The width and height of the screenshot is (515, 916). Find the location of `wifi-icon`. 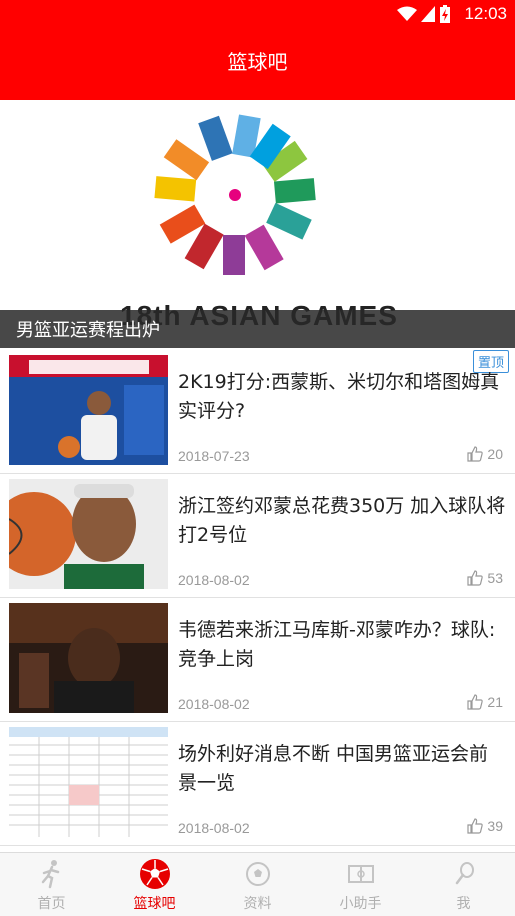

wifi-icon is located at coordinates (407, 13).